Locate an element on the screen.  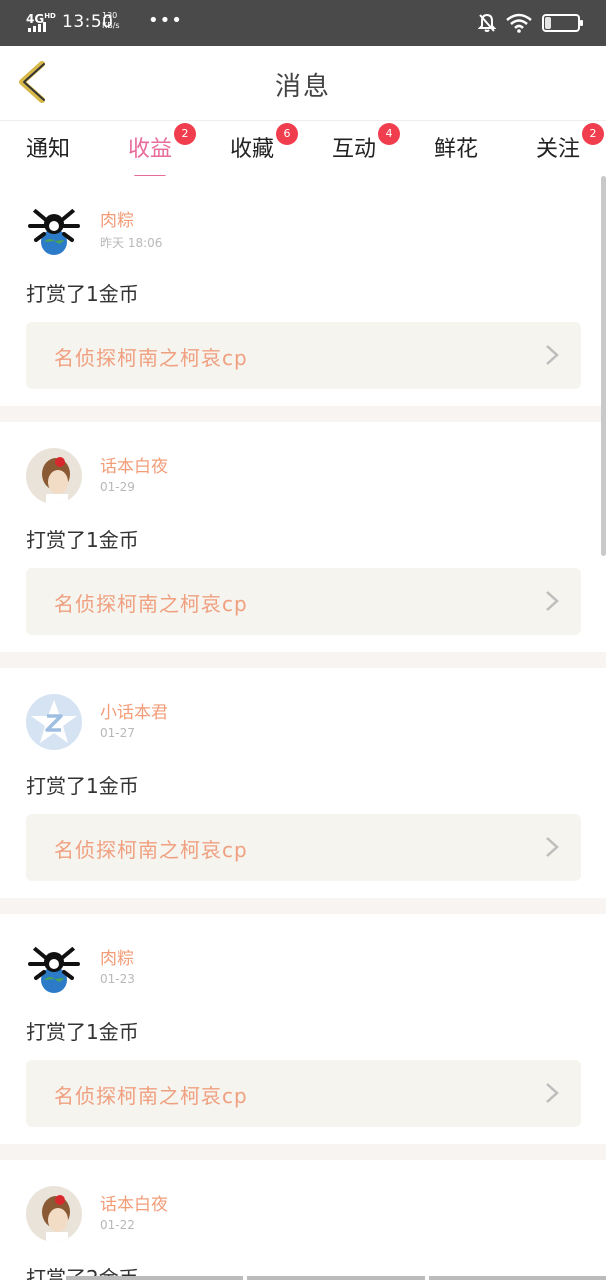
page-title: 消息 is located at coordinates (302, 87).